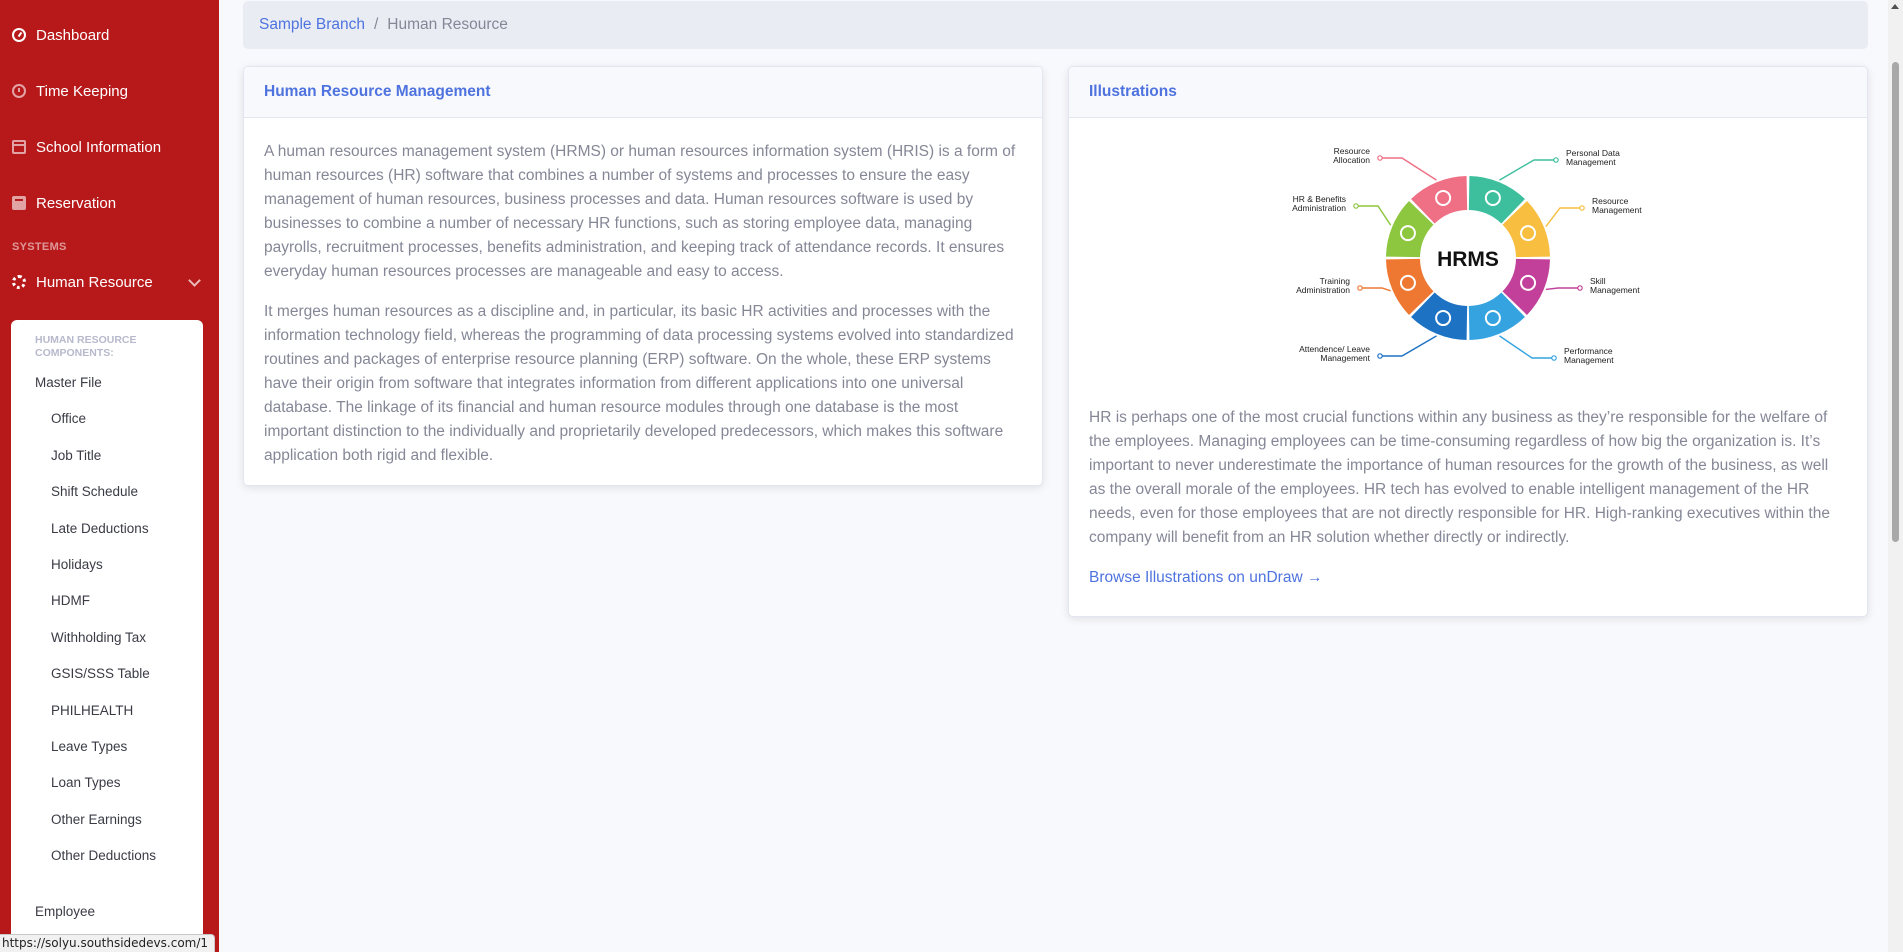 The image size is (1903, 952). What do you see at coordinates (1345, 358) in the screenshot?
I see `callout-label-attendance: Management` at bounding box center [1345, 358].